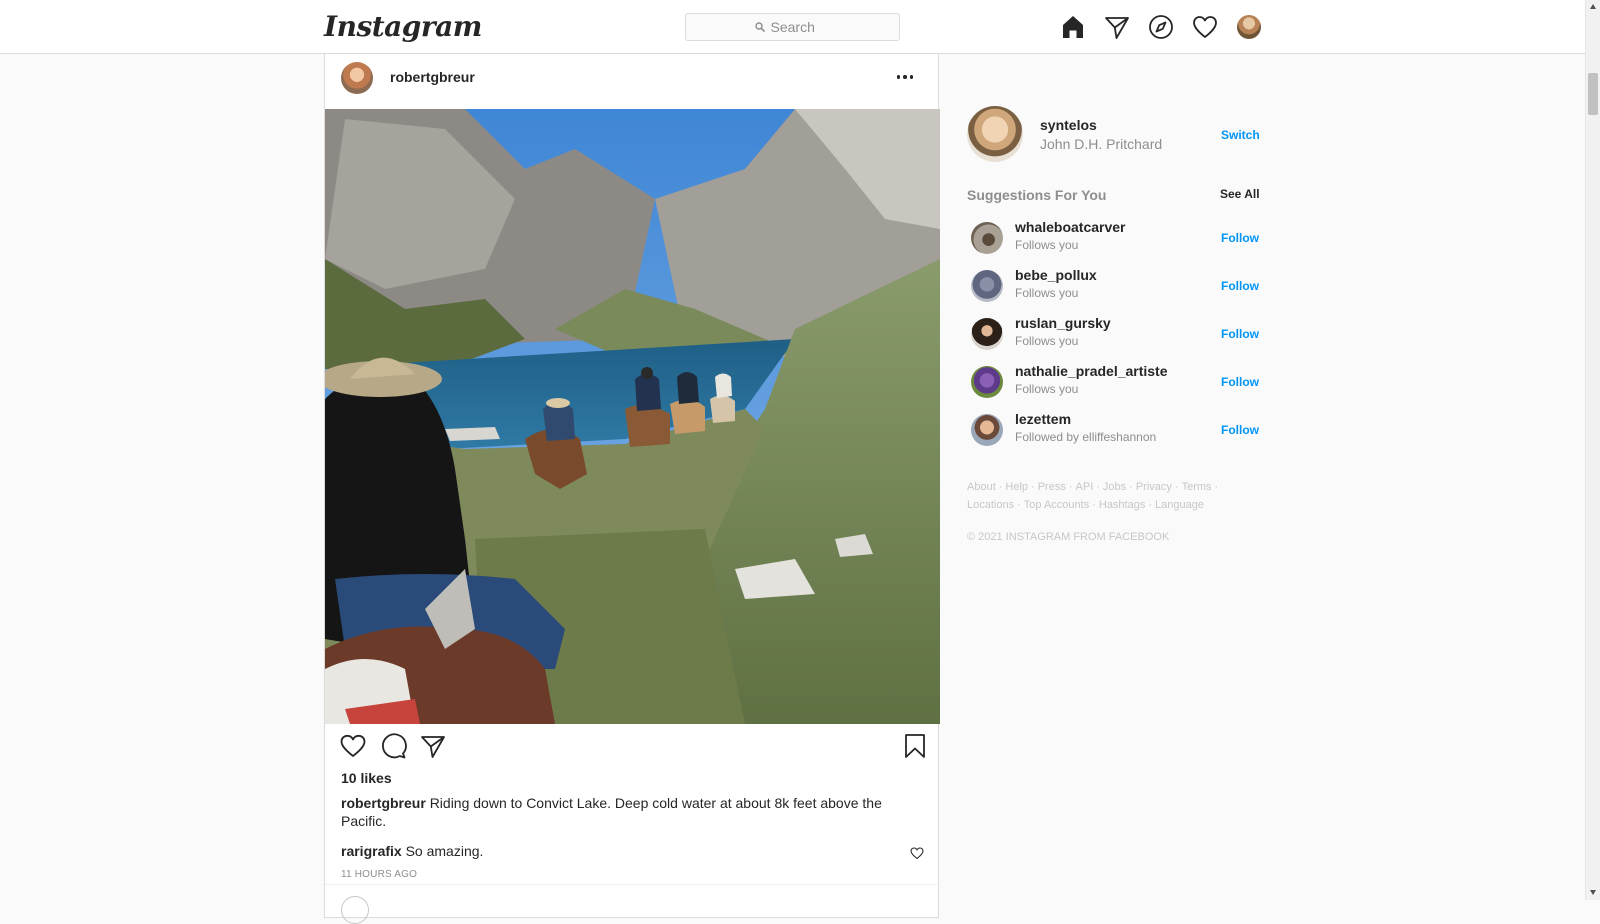 This screenshot has width=1600, height=924. Describe the element at coordinates (759, 27) in the screenshot. I see `search-icon` at that location.